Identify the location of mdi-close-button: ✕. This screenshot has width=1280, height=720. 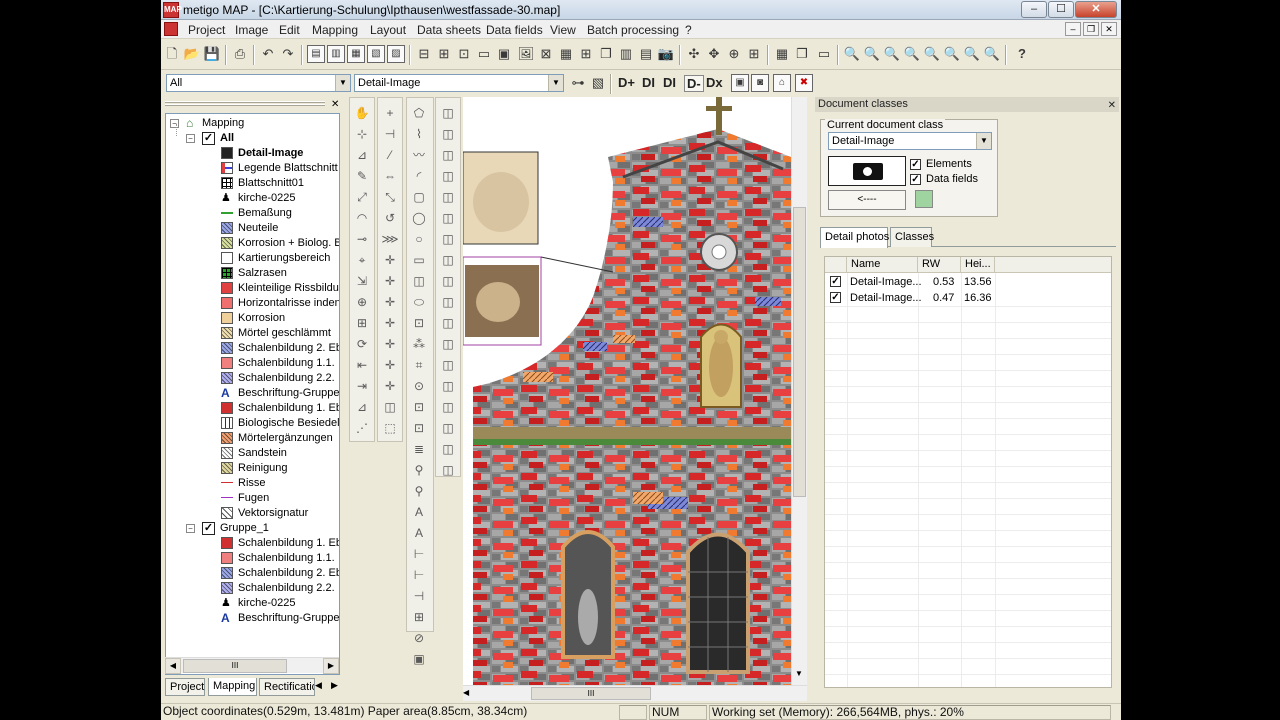
(1109, 29).